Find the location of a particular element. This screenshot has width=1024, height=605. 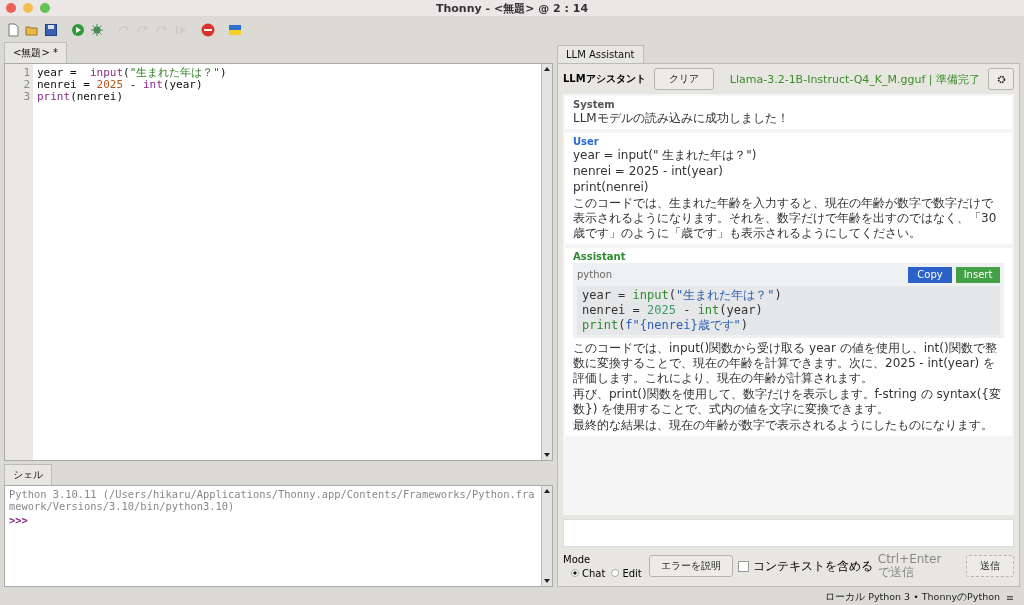

run-icon is located at coordinates (78, 30).